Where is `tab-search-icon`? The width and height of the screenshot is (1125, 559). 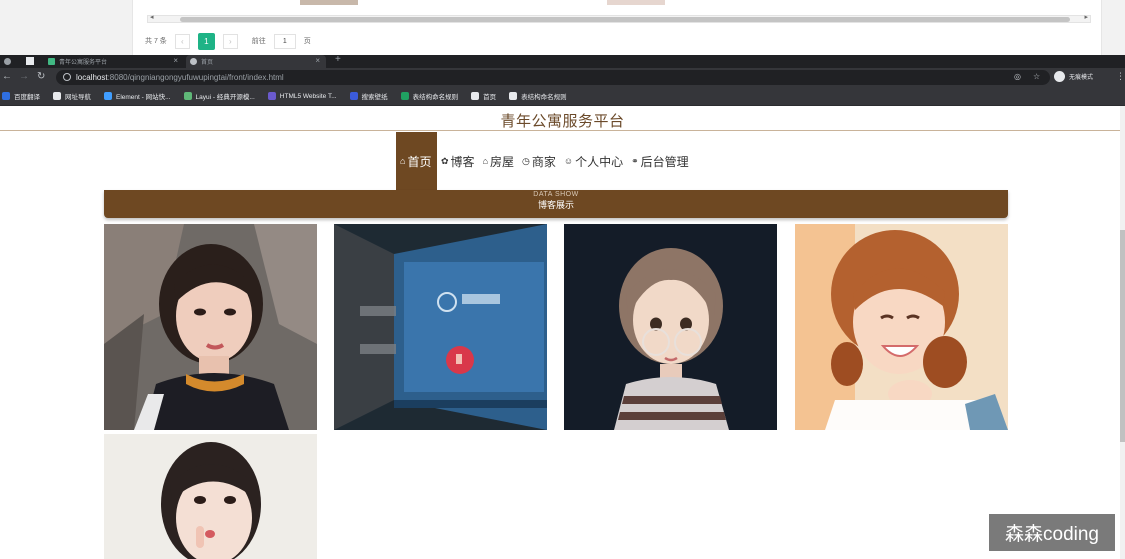
tab-search-icon is located at coordinates (30, 61).